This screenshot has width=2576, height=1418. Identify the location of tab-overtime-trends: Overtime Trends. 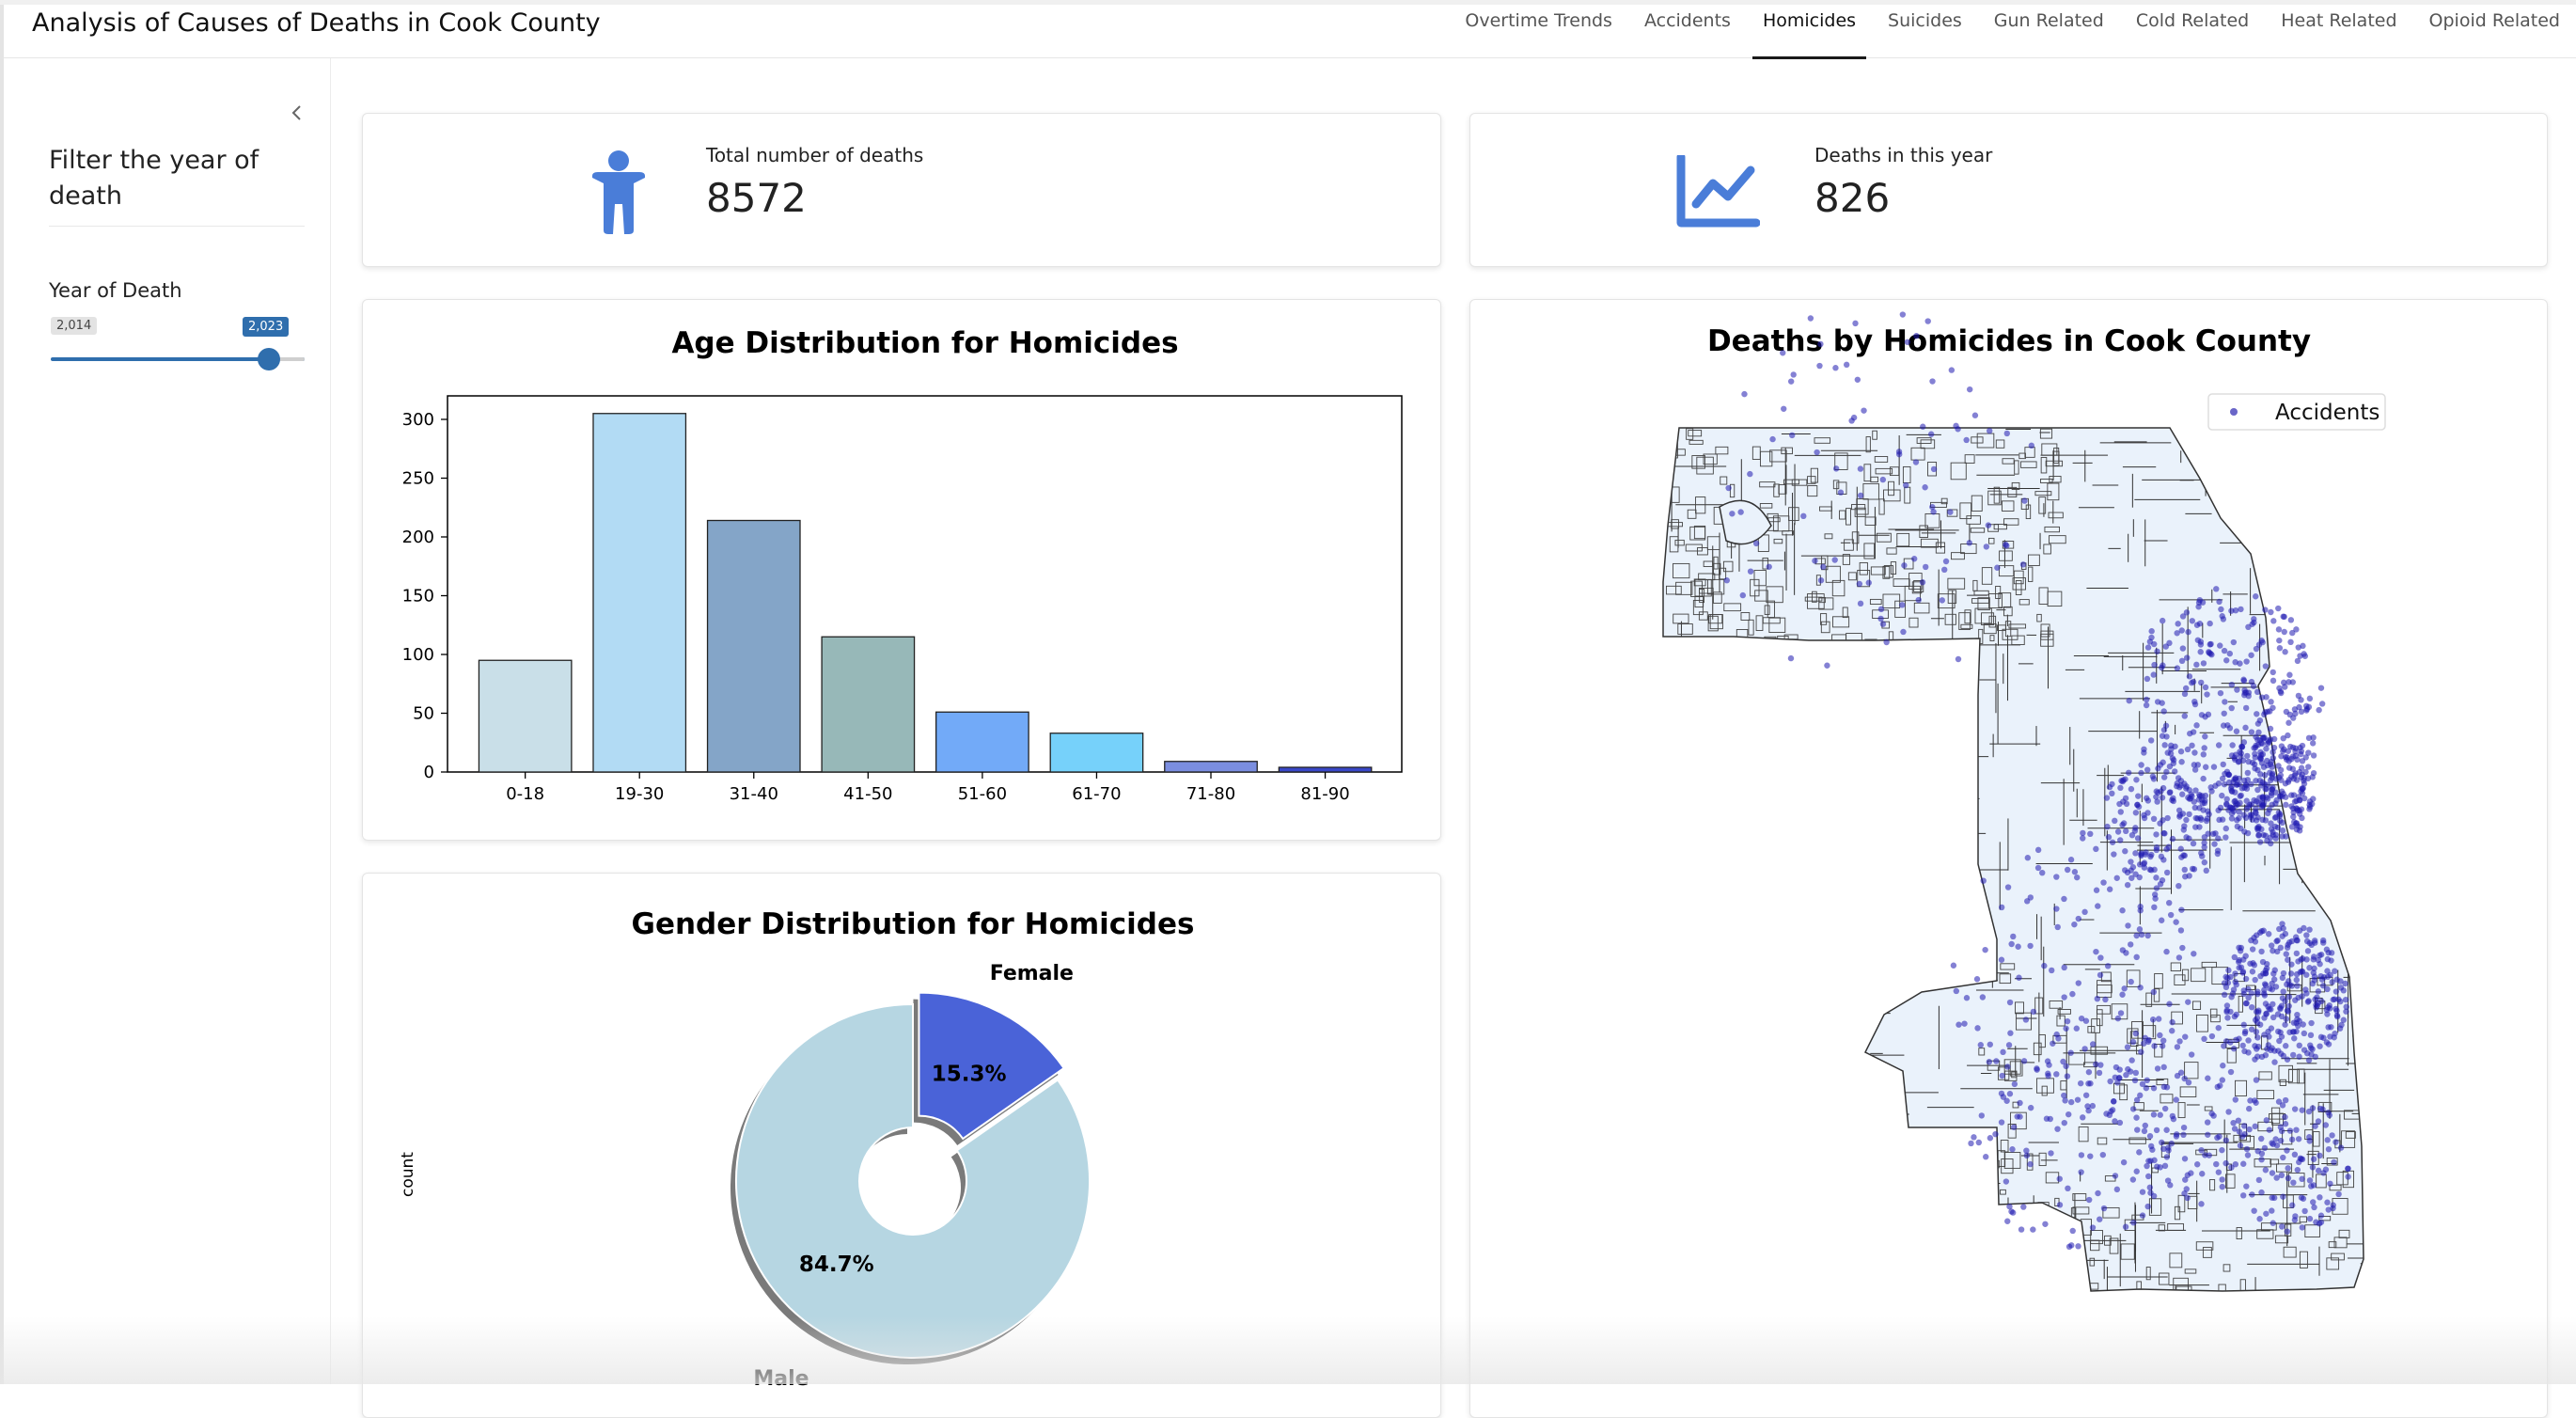
(1539, 31).